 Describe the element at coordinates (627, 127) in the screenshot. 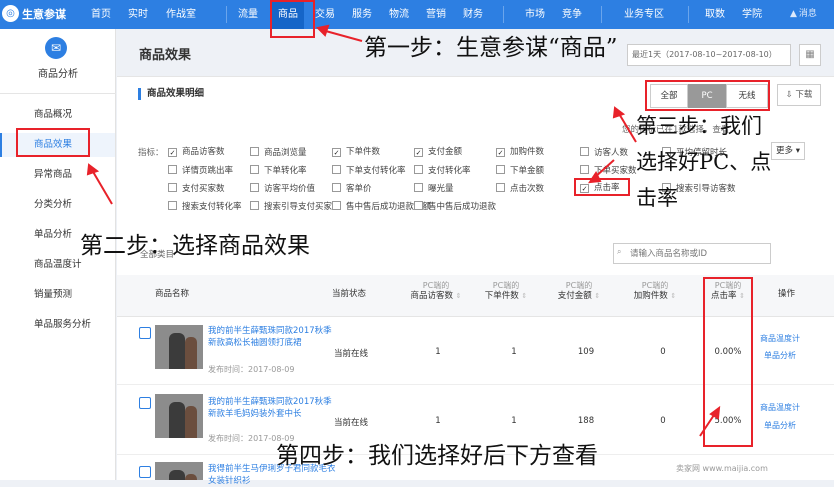

I see `arrow-step3-tabs` at that location.